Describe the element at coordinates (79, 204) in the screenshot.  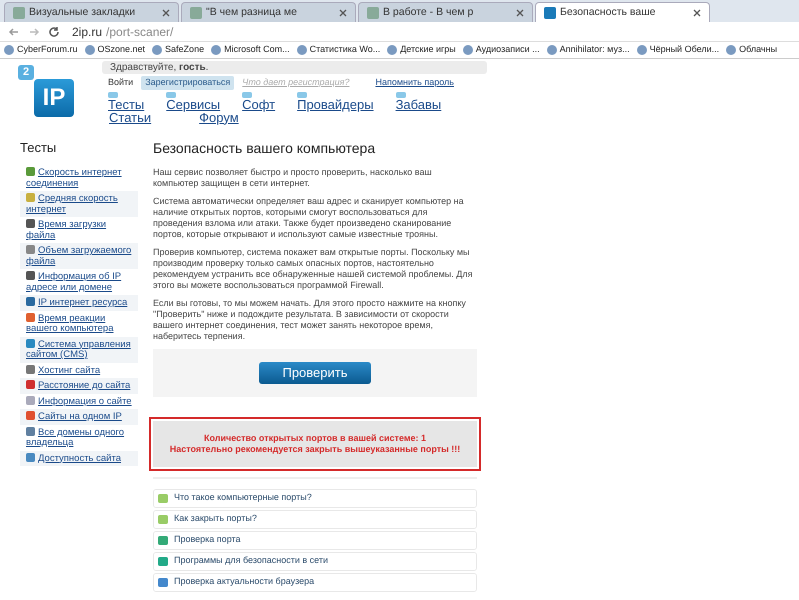
I see `sidebar-link: Средняя скорость интернет` at that location.